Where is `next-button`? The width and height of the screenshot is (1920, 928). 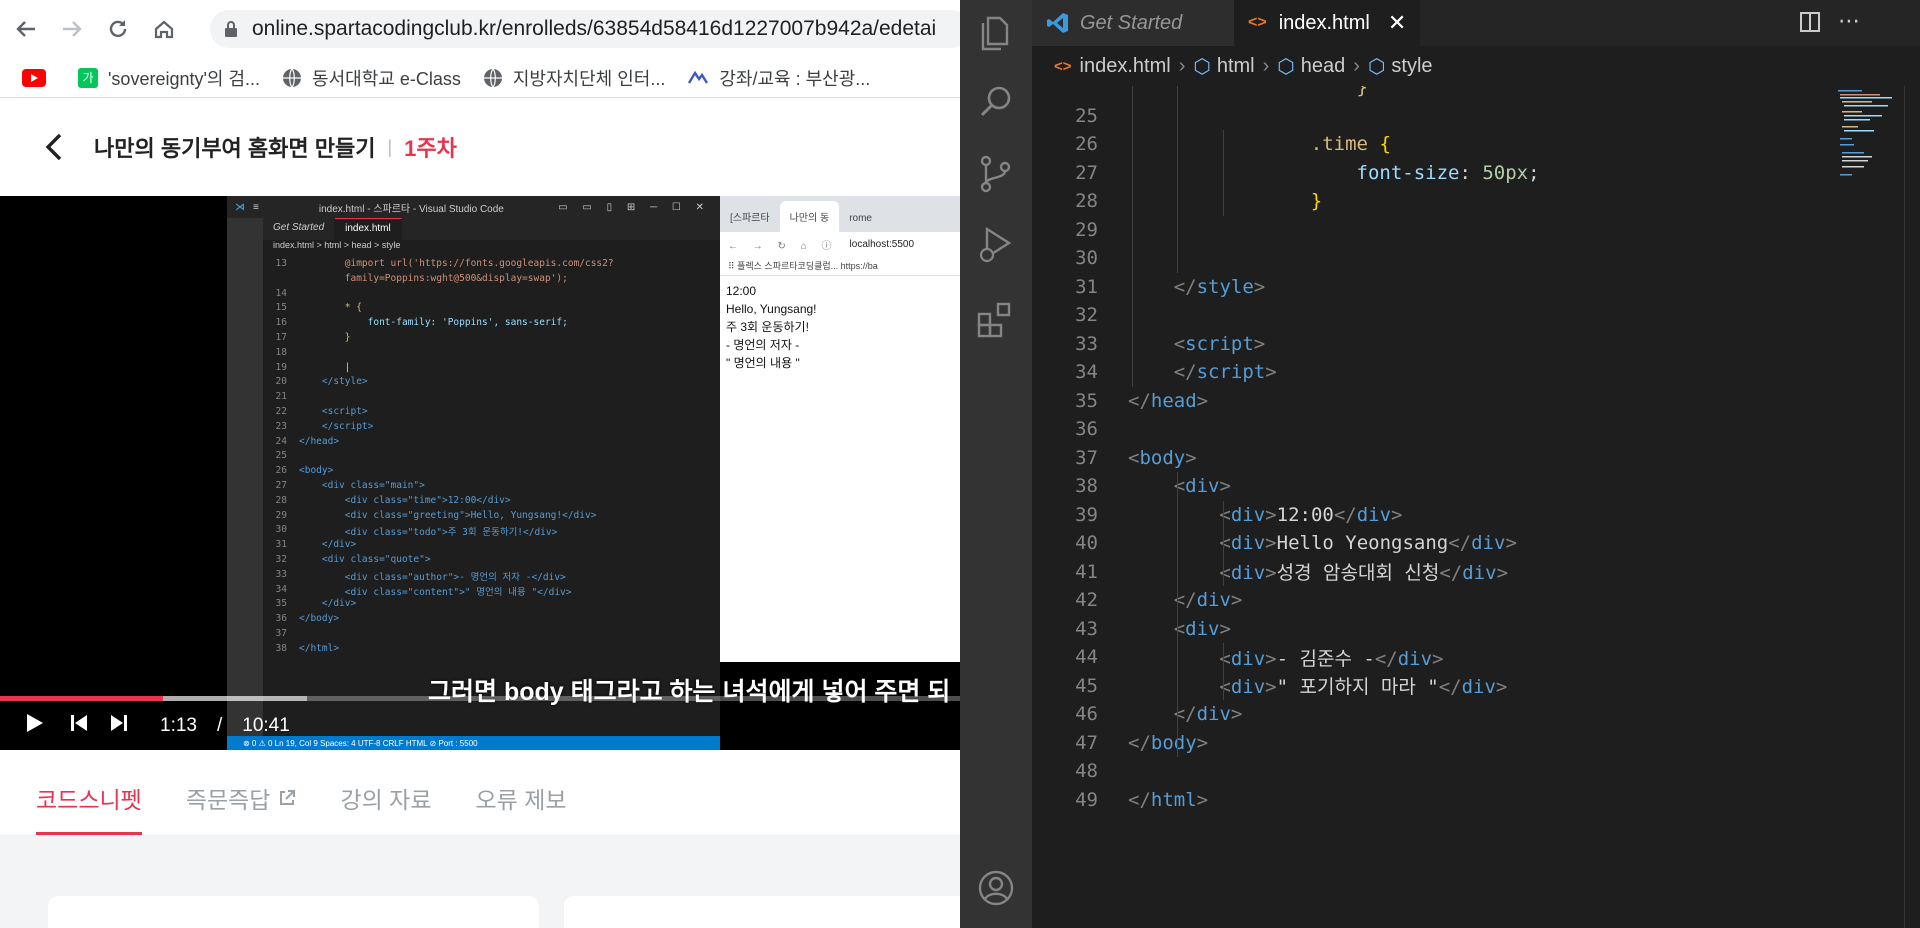 next-button is located at coordinates (119, 725).